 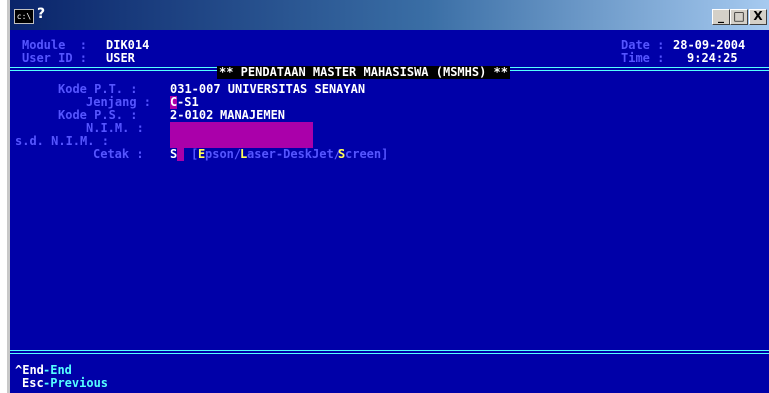 What do you see at coordinates (389, 350) in the screenshot?
I see `footer-divider` at bounding box center [389, 350].